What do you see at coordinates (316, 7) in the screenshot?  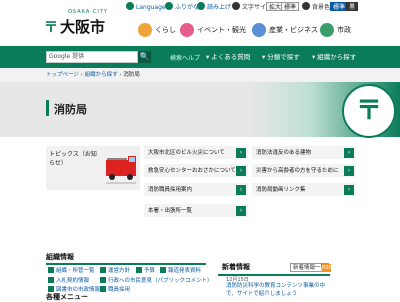 I see `bg-color-label: 背景色` at bounding box center [316, 7].